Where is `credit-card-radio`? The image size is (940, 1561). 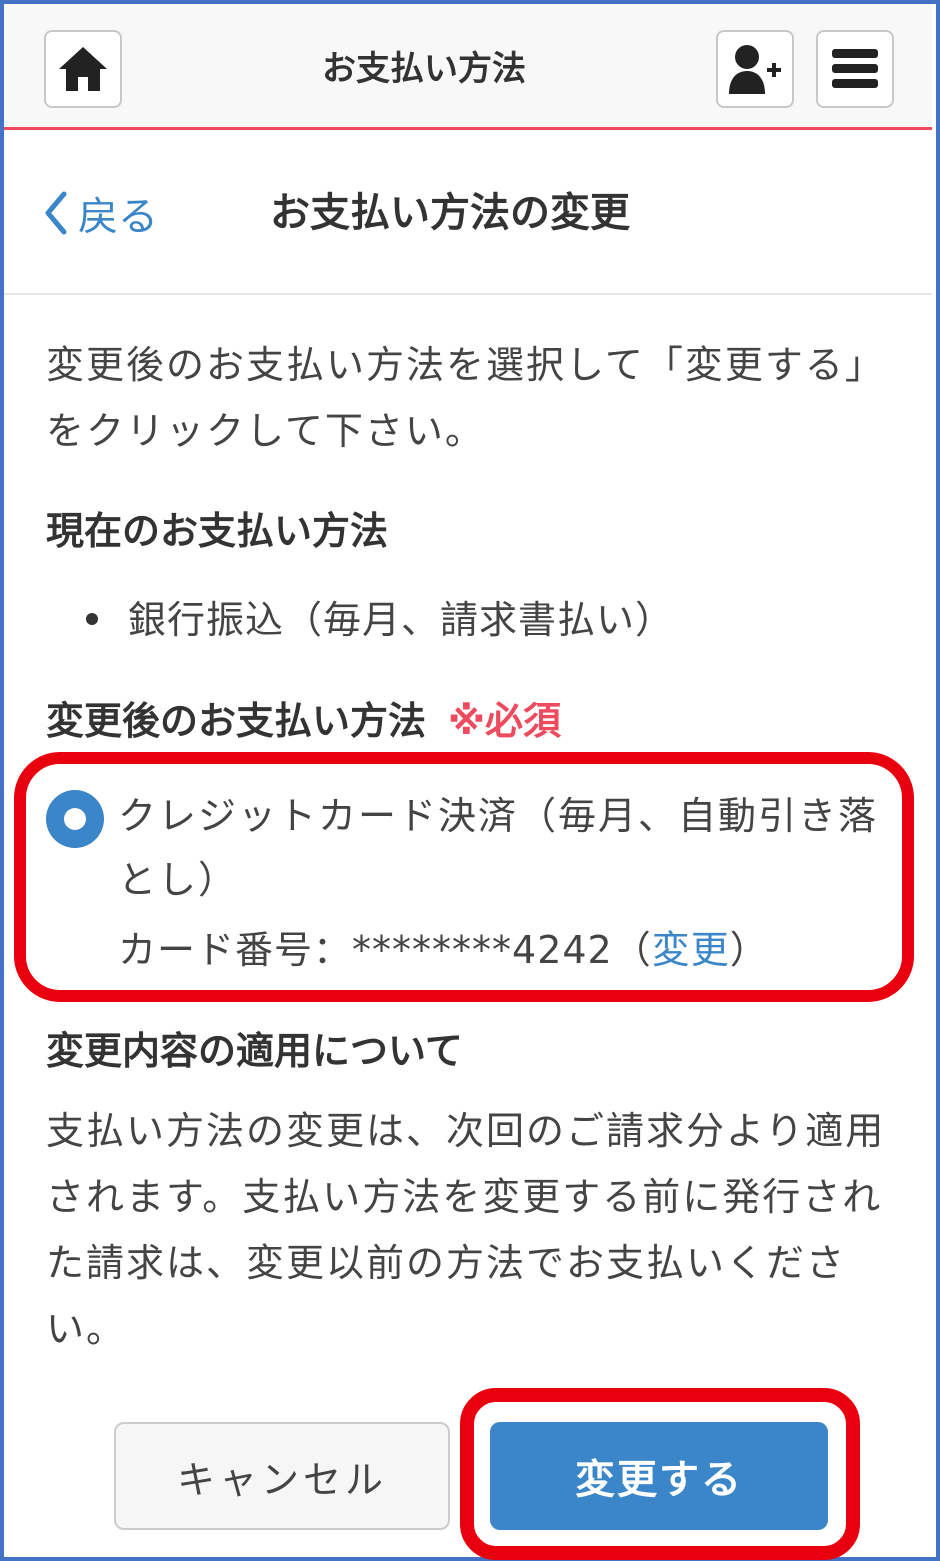 credit-card-radio is located at coordinates (75, 819).